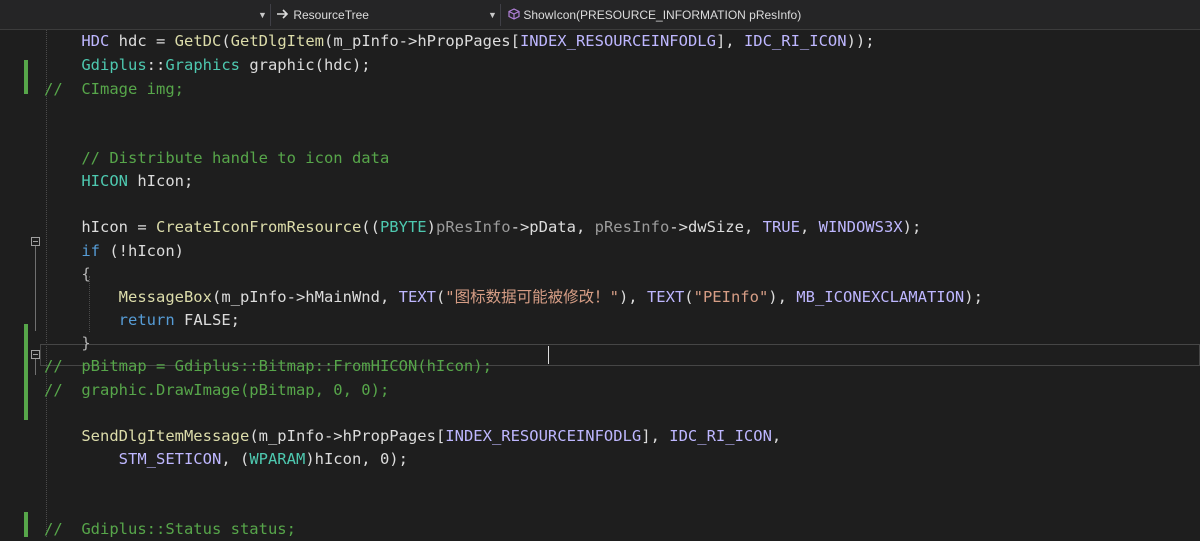 Image resolution: width=1200 pixels, height=541 pixels. I want to click on code-token: HDC, so click(95, 41).